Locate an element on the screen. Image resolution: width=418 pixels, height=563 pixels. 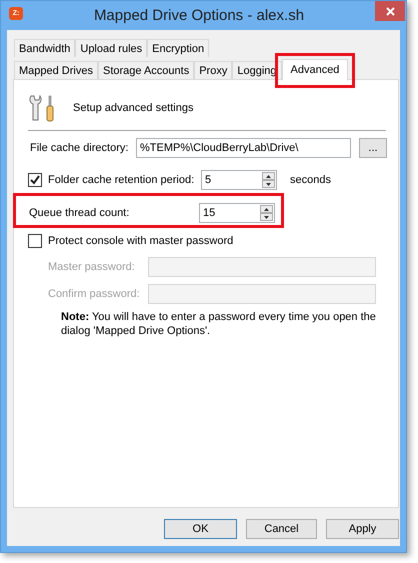
field-label: Confirm password: is located at coordinates (94, 294).